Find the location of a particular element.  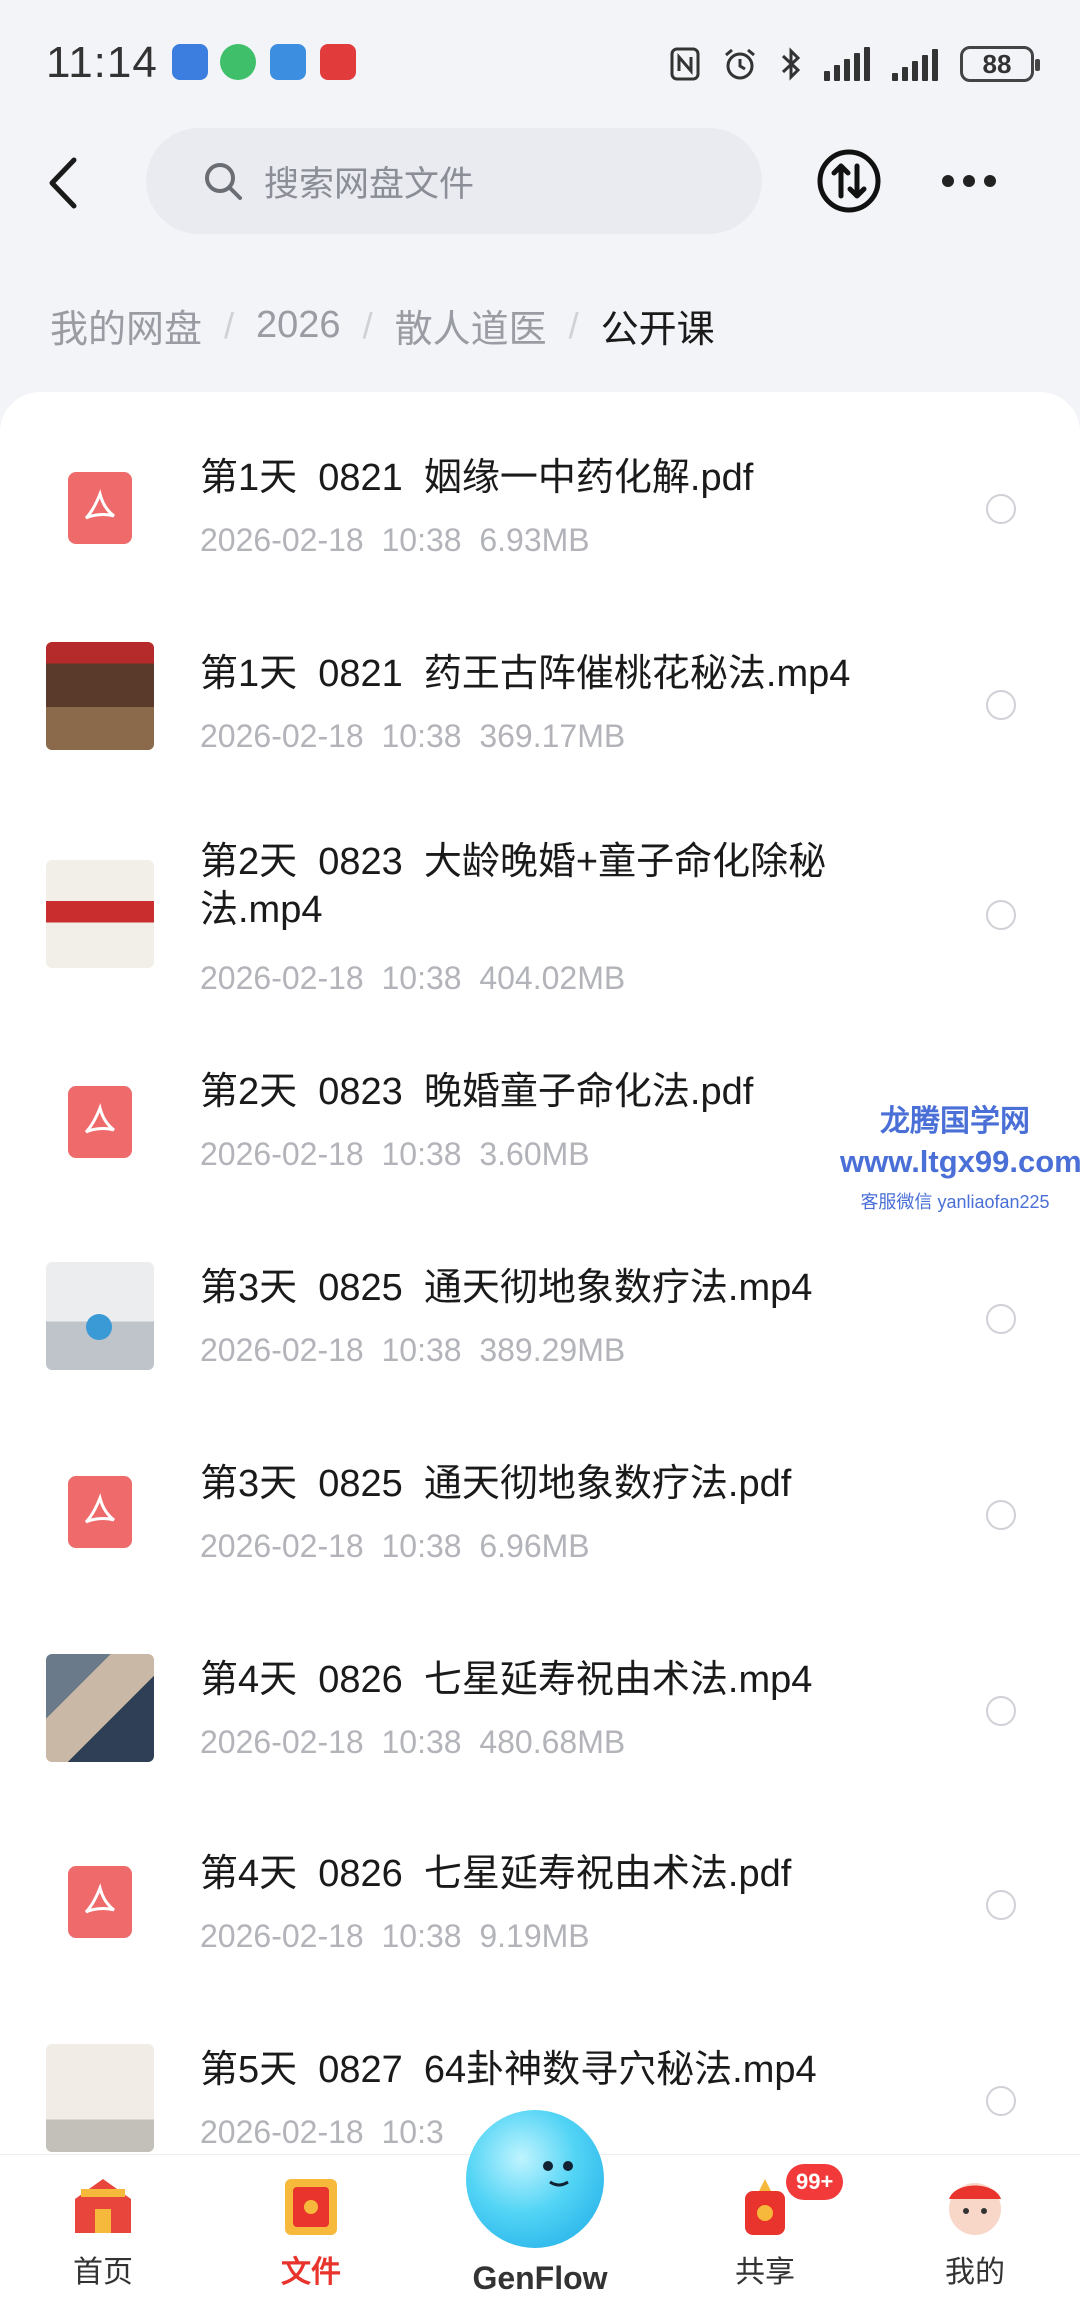

breadcrumb-item: 散人道医 is located at coordinates (471, 325).